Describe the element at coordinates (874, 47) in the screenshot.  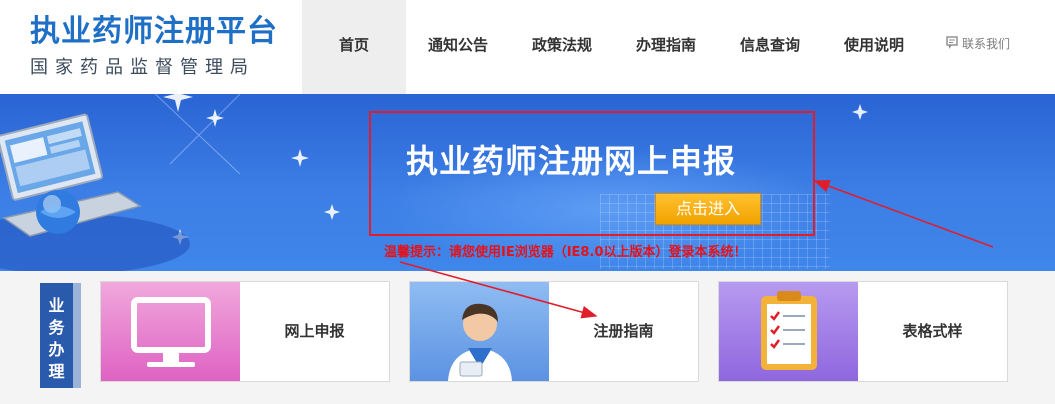
I see `nav-item-manual: 使用说明` at that location.